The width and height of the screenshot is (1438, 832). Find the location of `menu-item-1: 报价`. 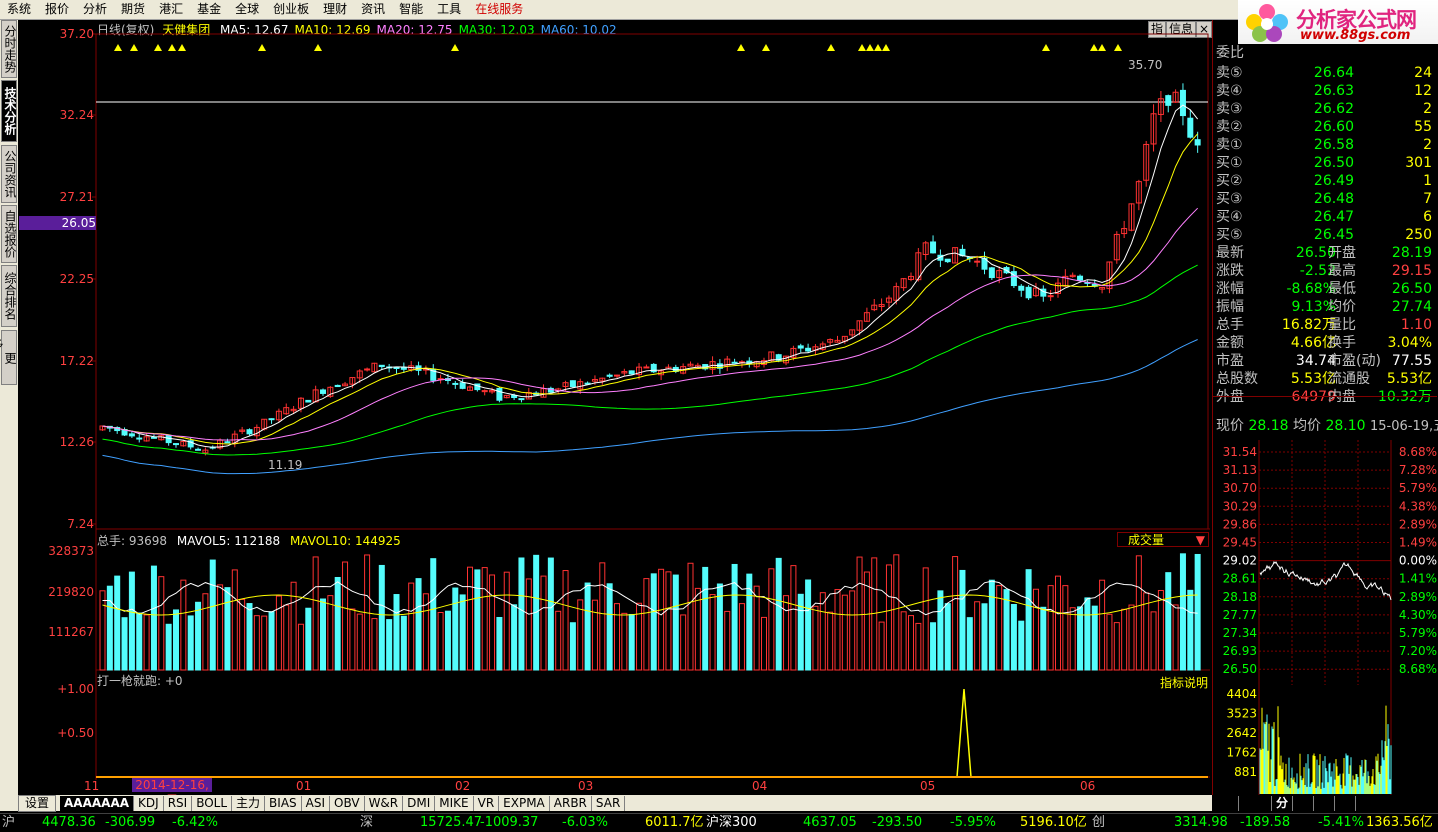

menu-item-1: 报价 is located at coordinates (57, 9).